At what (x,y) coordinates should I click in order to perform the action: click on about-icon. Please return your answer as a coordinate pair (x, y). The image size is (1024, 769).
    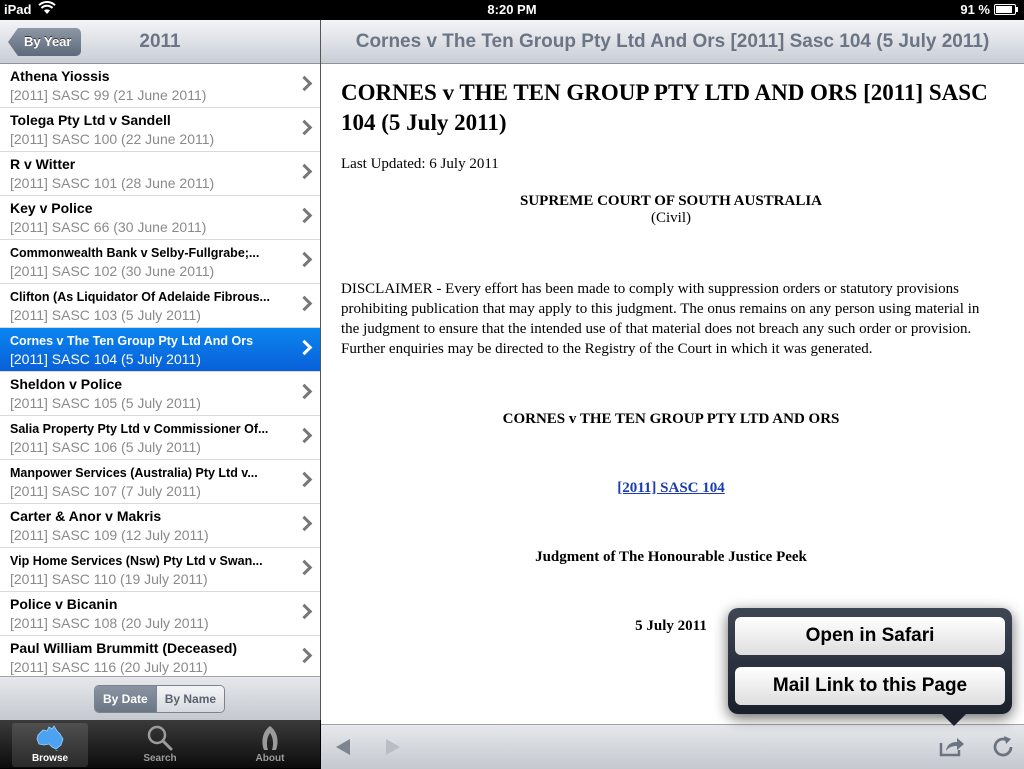
    Looking at the image, I should click on (270, 738).